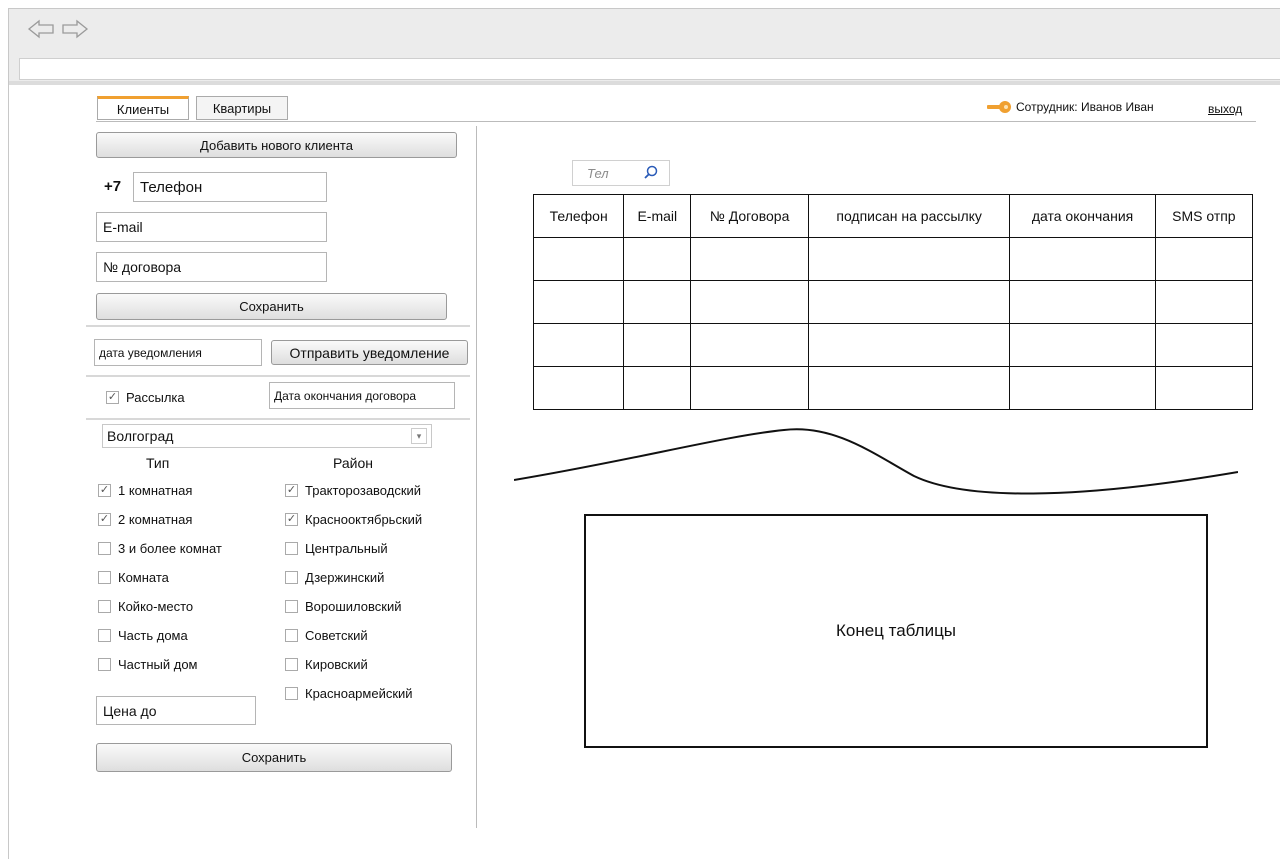 This screenshot has width=1280, height=859. What do you see at coordinates (349, 693) in the screenshot?
I see `district-checkbox: Красноармейский` at bounding box center [349, 693].